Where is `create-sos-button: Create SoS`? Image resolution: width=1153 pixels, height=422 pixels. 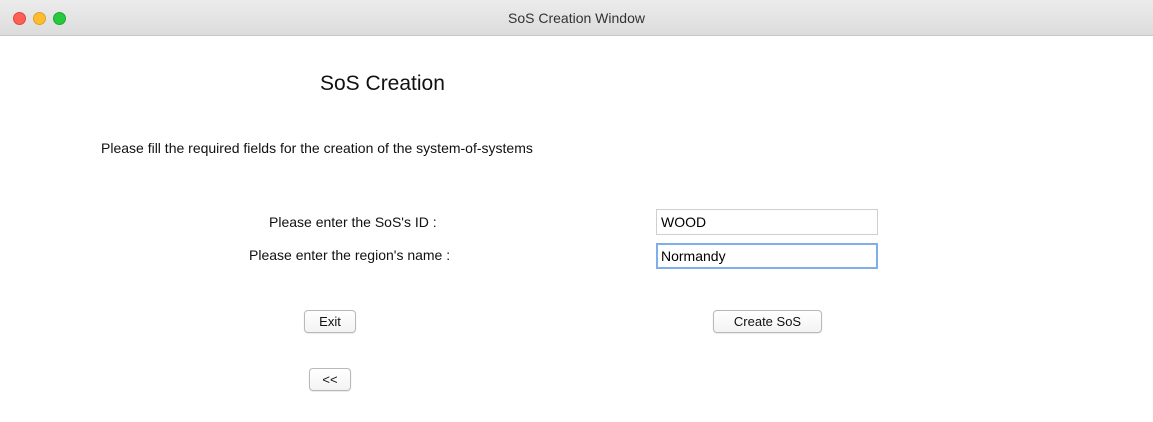 create-sos-button: Create SoS is located at coordinates (767, 321).